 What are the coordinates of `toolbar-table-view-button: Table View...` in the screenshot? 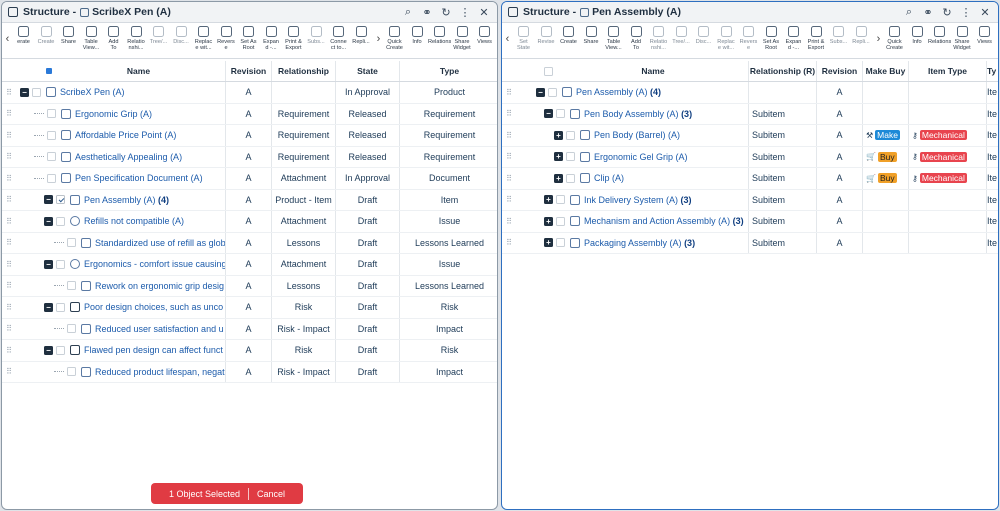 It's located at (613, 39).